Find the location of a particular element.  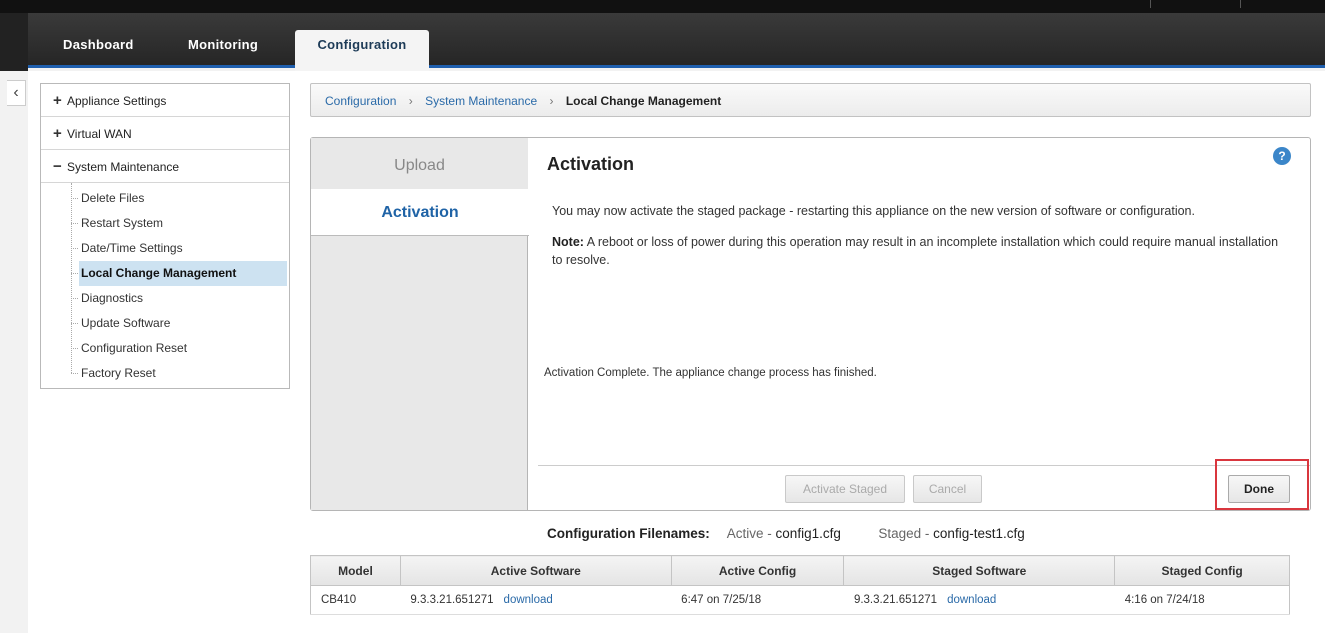

sidebar-item-update-software: Update Software is located at coordinates (165, 323).